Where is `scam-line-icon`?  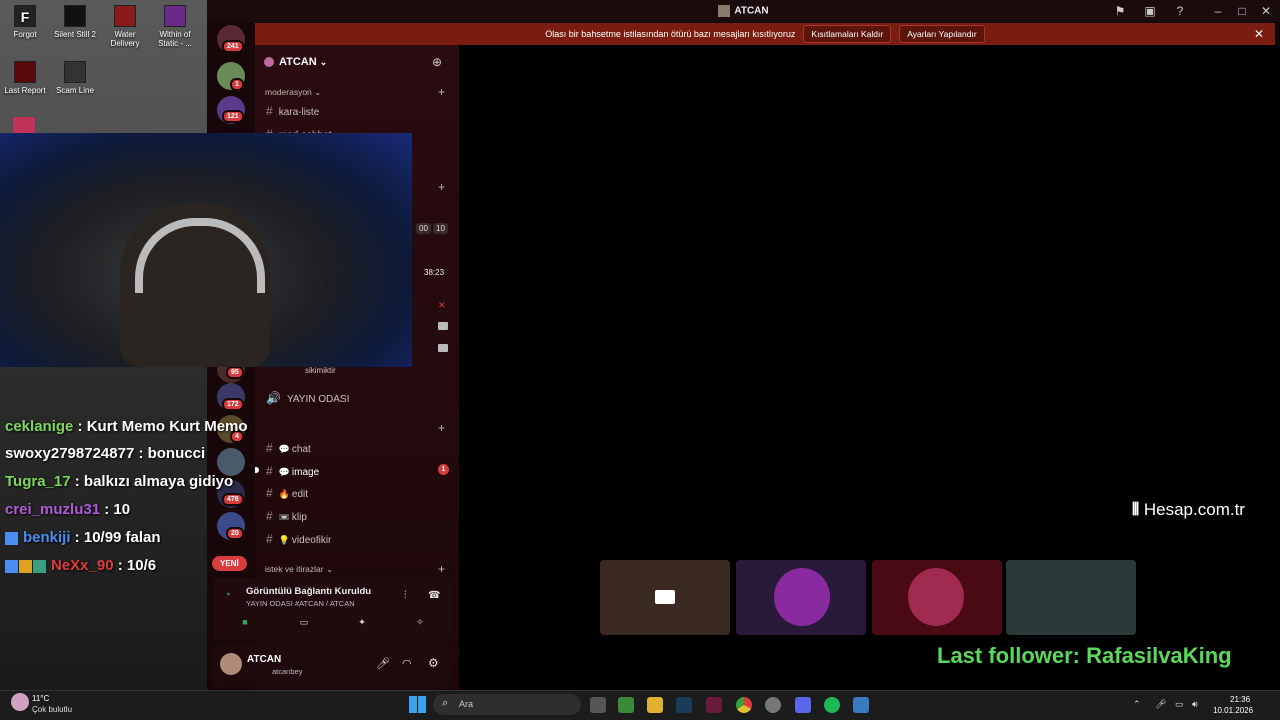 scam-line-icon is located at coordinates (75, 72).